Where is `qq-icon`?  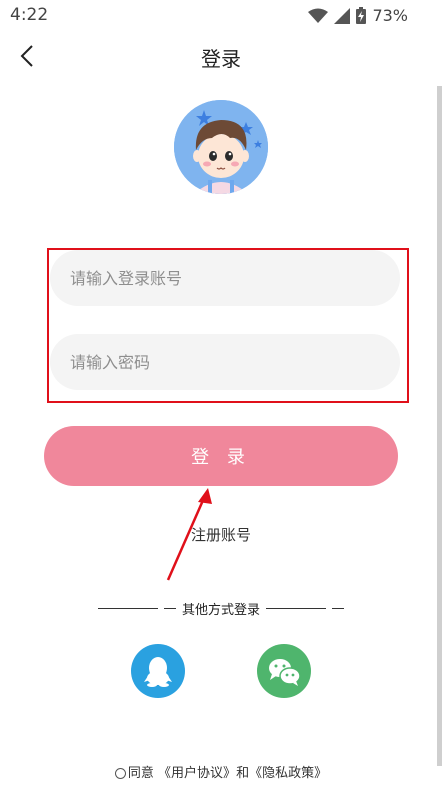 qq-icon is located at coordinates (158, 672).